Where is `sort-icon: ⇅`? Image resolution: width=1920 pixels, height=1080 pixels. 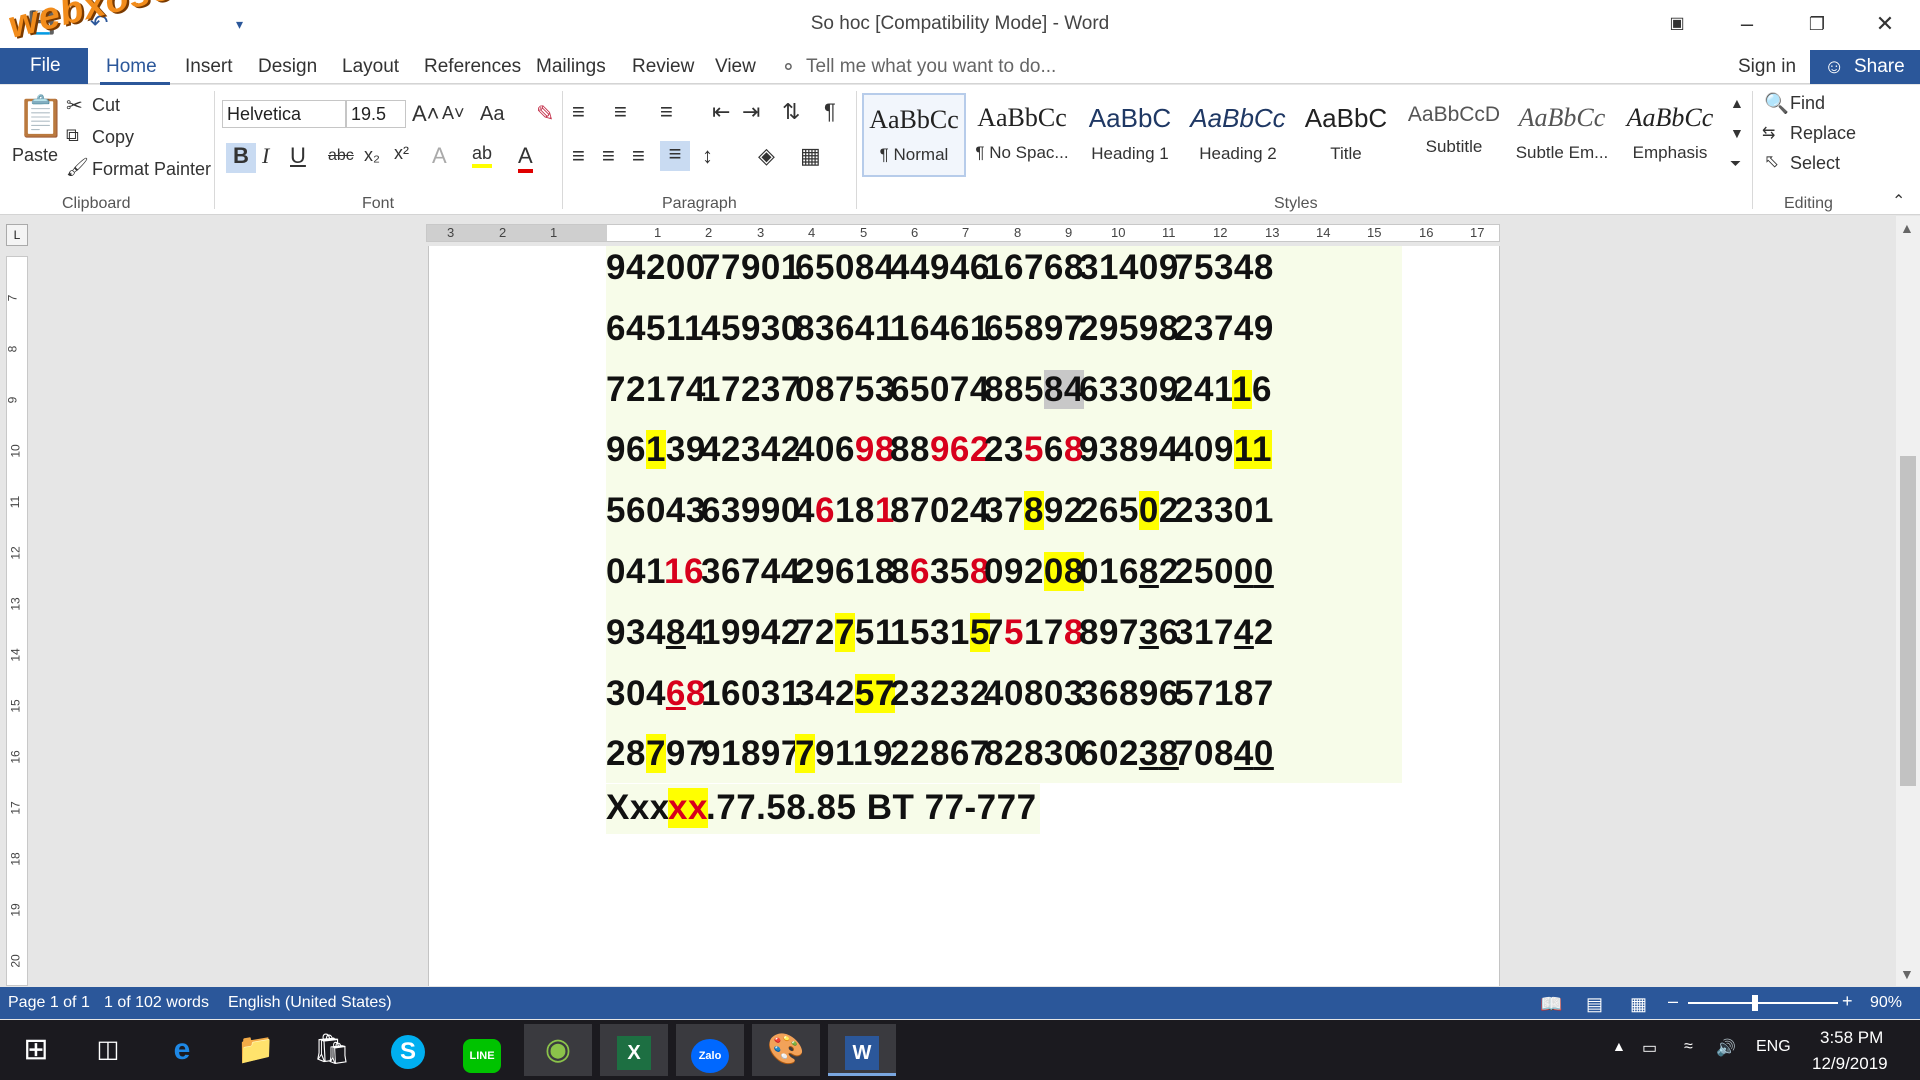
sort-icon: ⇅ is located at coordinates (791, 112).